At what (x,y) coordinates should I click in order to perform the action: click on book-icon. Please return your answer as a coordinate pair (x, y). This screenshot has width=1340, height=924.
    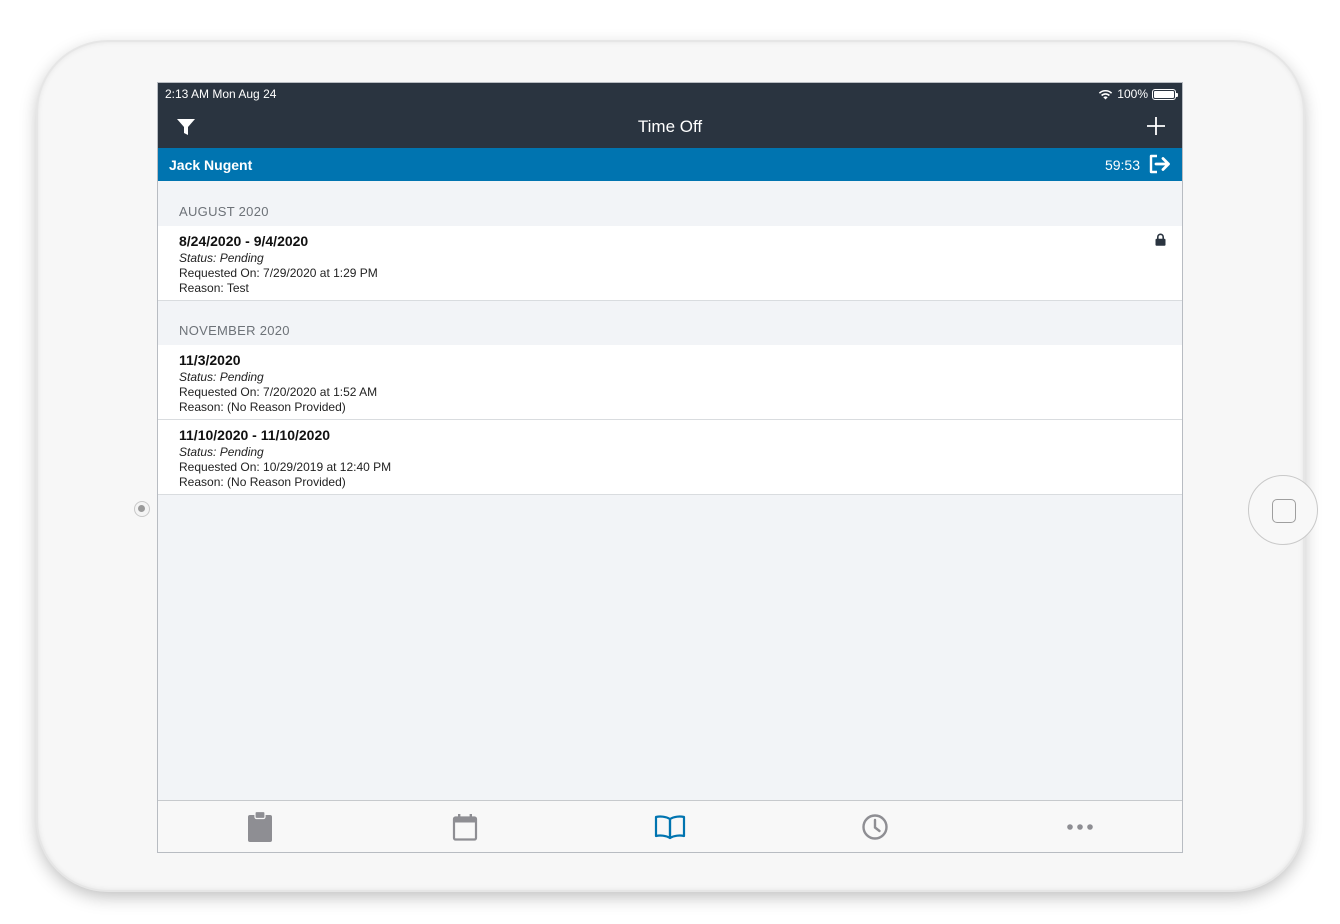
    Looking at the image, I should click on (670, 826).